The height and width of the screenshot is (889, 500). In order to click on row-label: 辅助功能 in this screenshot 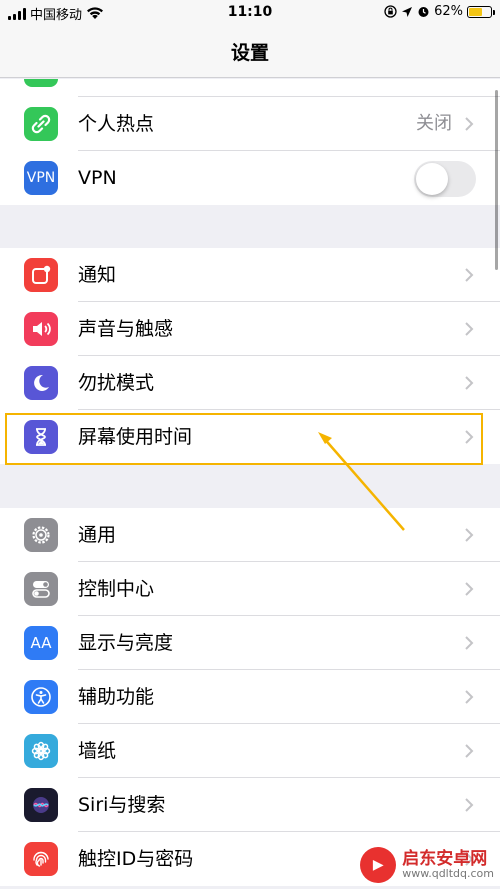, I will do `click(116, 697)`.